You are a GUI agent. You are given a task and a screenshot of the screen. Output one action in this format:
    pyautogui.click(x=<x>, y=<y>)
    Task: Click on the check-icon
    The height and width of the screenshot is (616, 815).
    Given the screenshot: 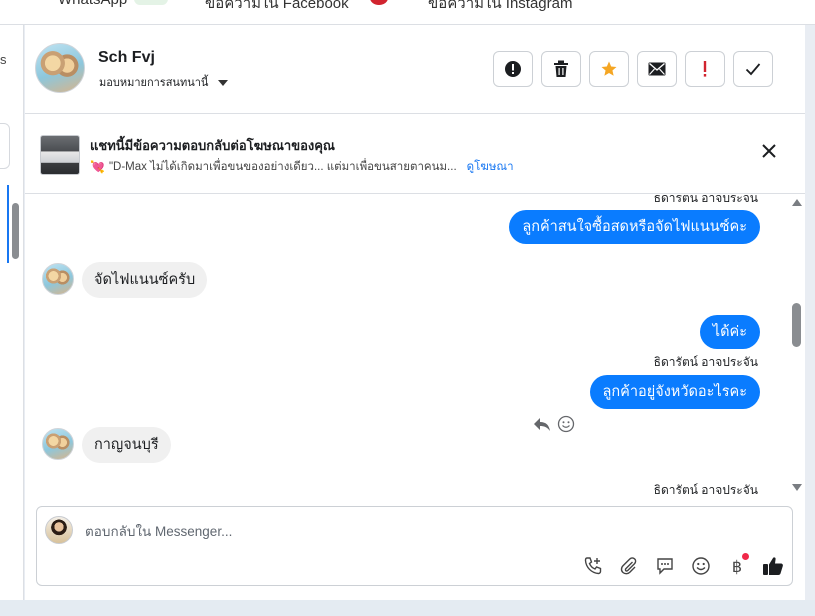 What is the action you would take?
    pyautogui.click(x=753, y=69)
    